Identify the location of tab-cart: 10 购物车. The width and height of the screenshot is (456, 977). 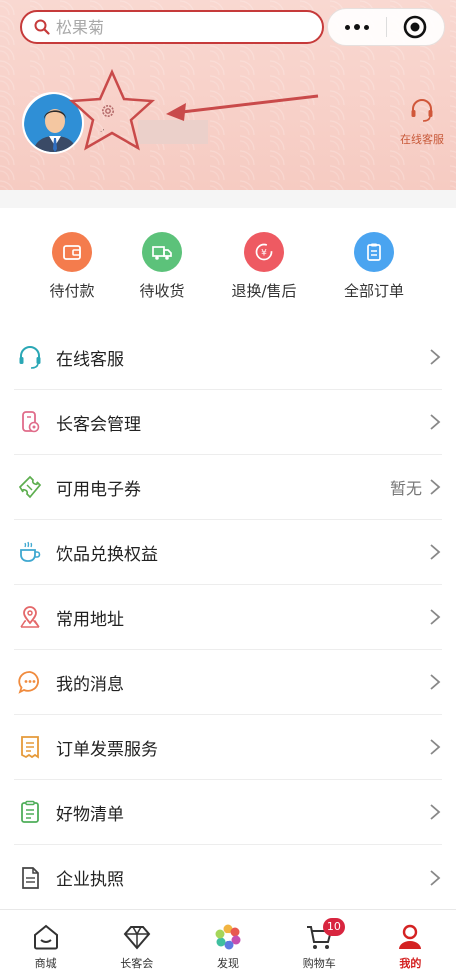
(319, 943).